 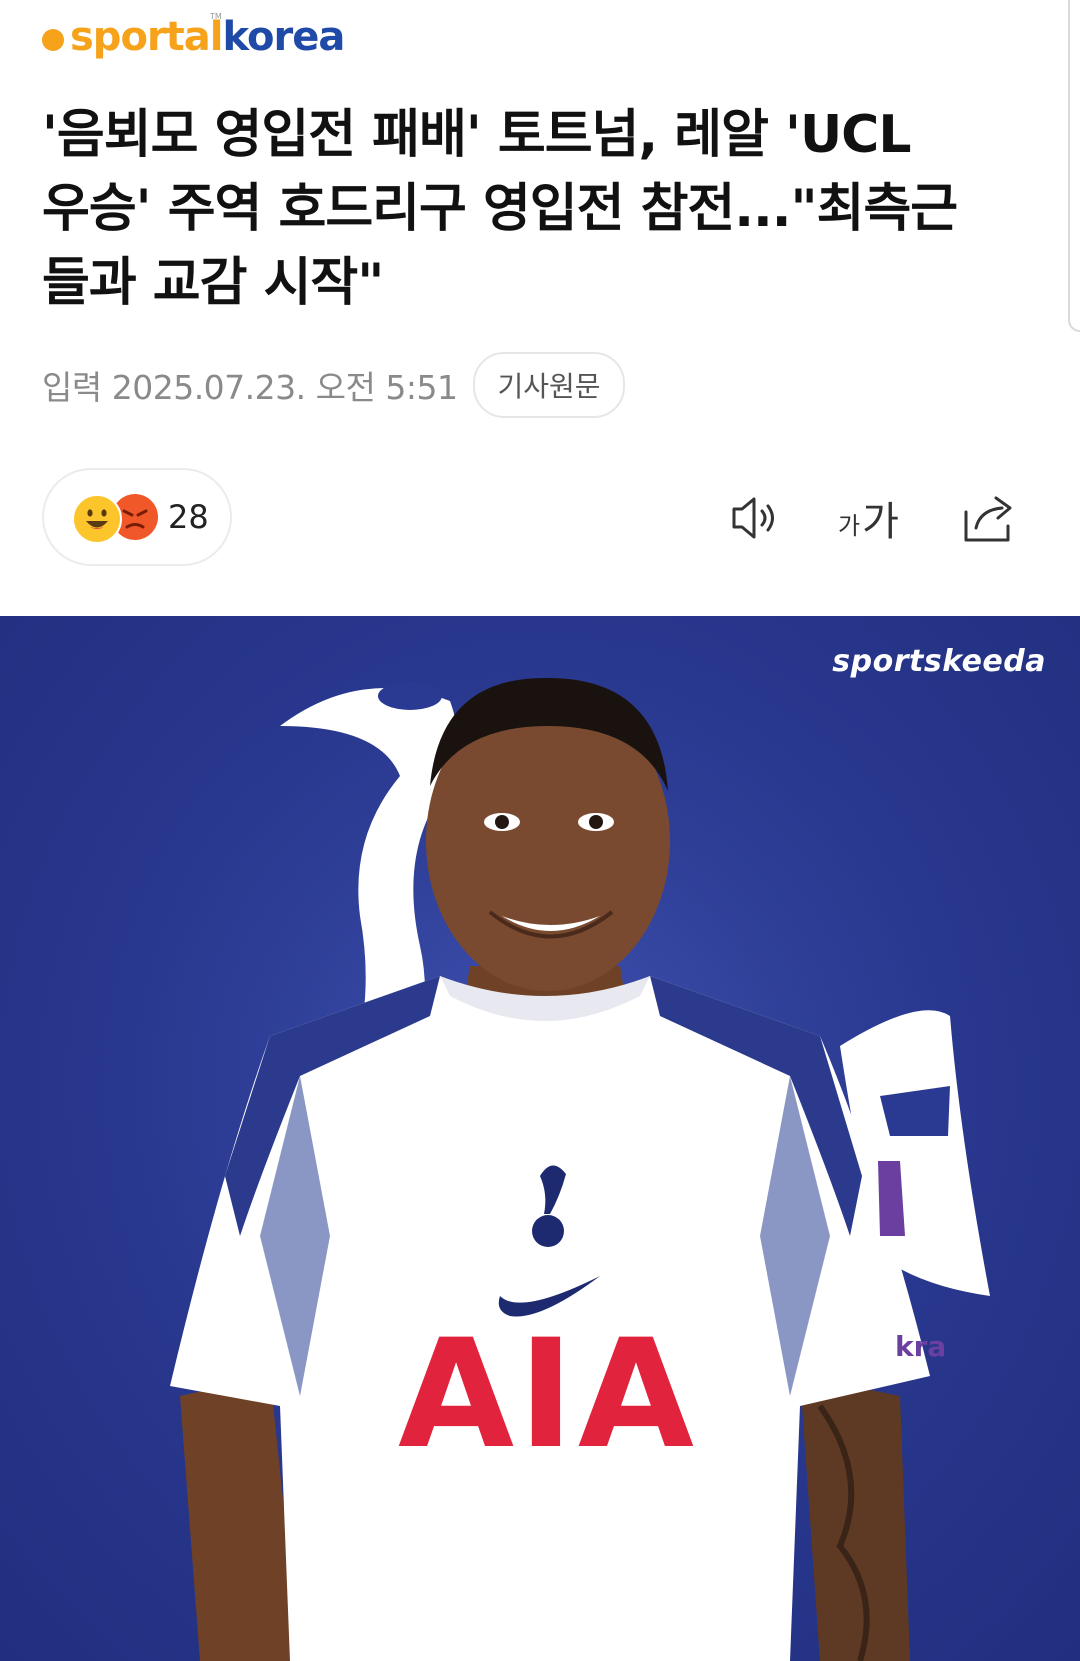 I want to click on headline-line: '음뵈모 영입전 패배' 토트넘, 레알 'UCL, so click(x=476, y=135).